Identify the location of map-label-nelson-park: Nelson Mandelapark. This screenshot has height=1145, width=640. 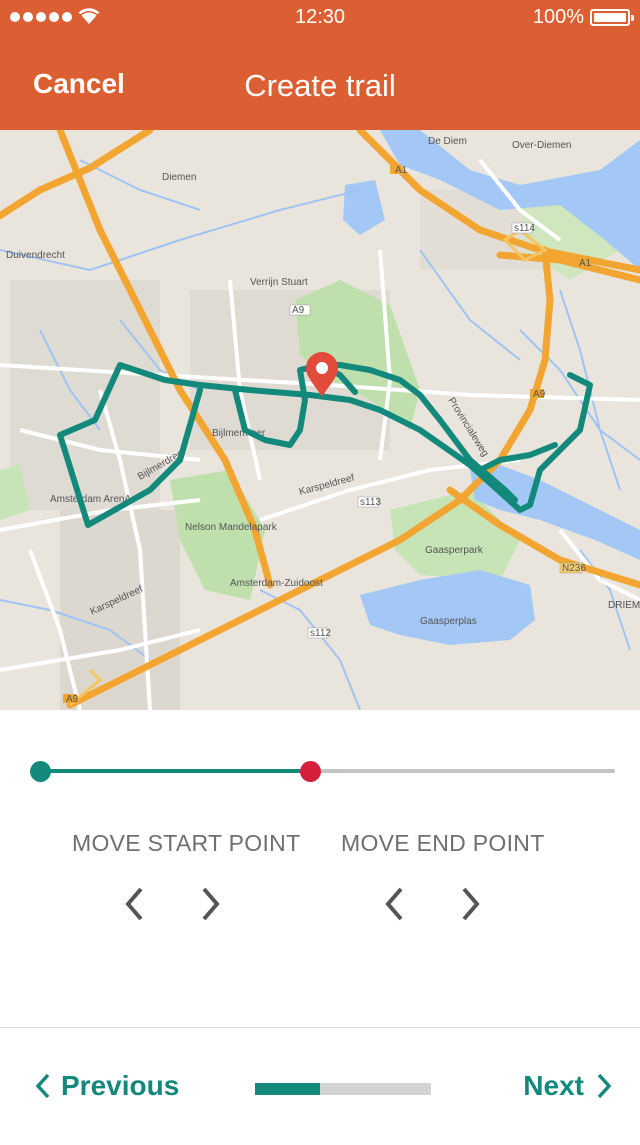
(231, 527).